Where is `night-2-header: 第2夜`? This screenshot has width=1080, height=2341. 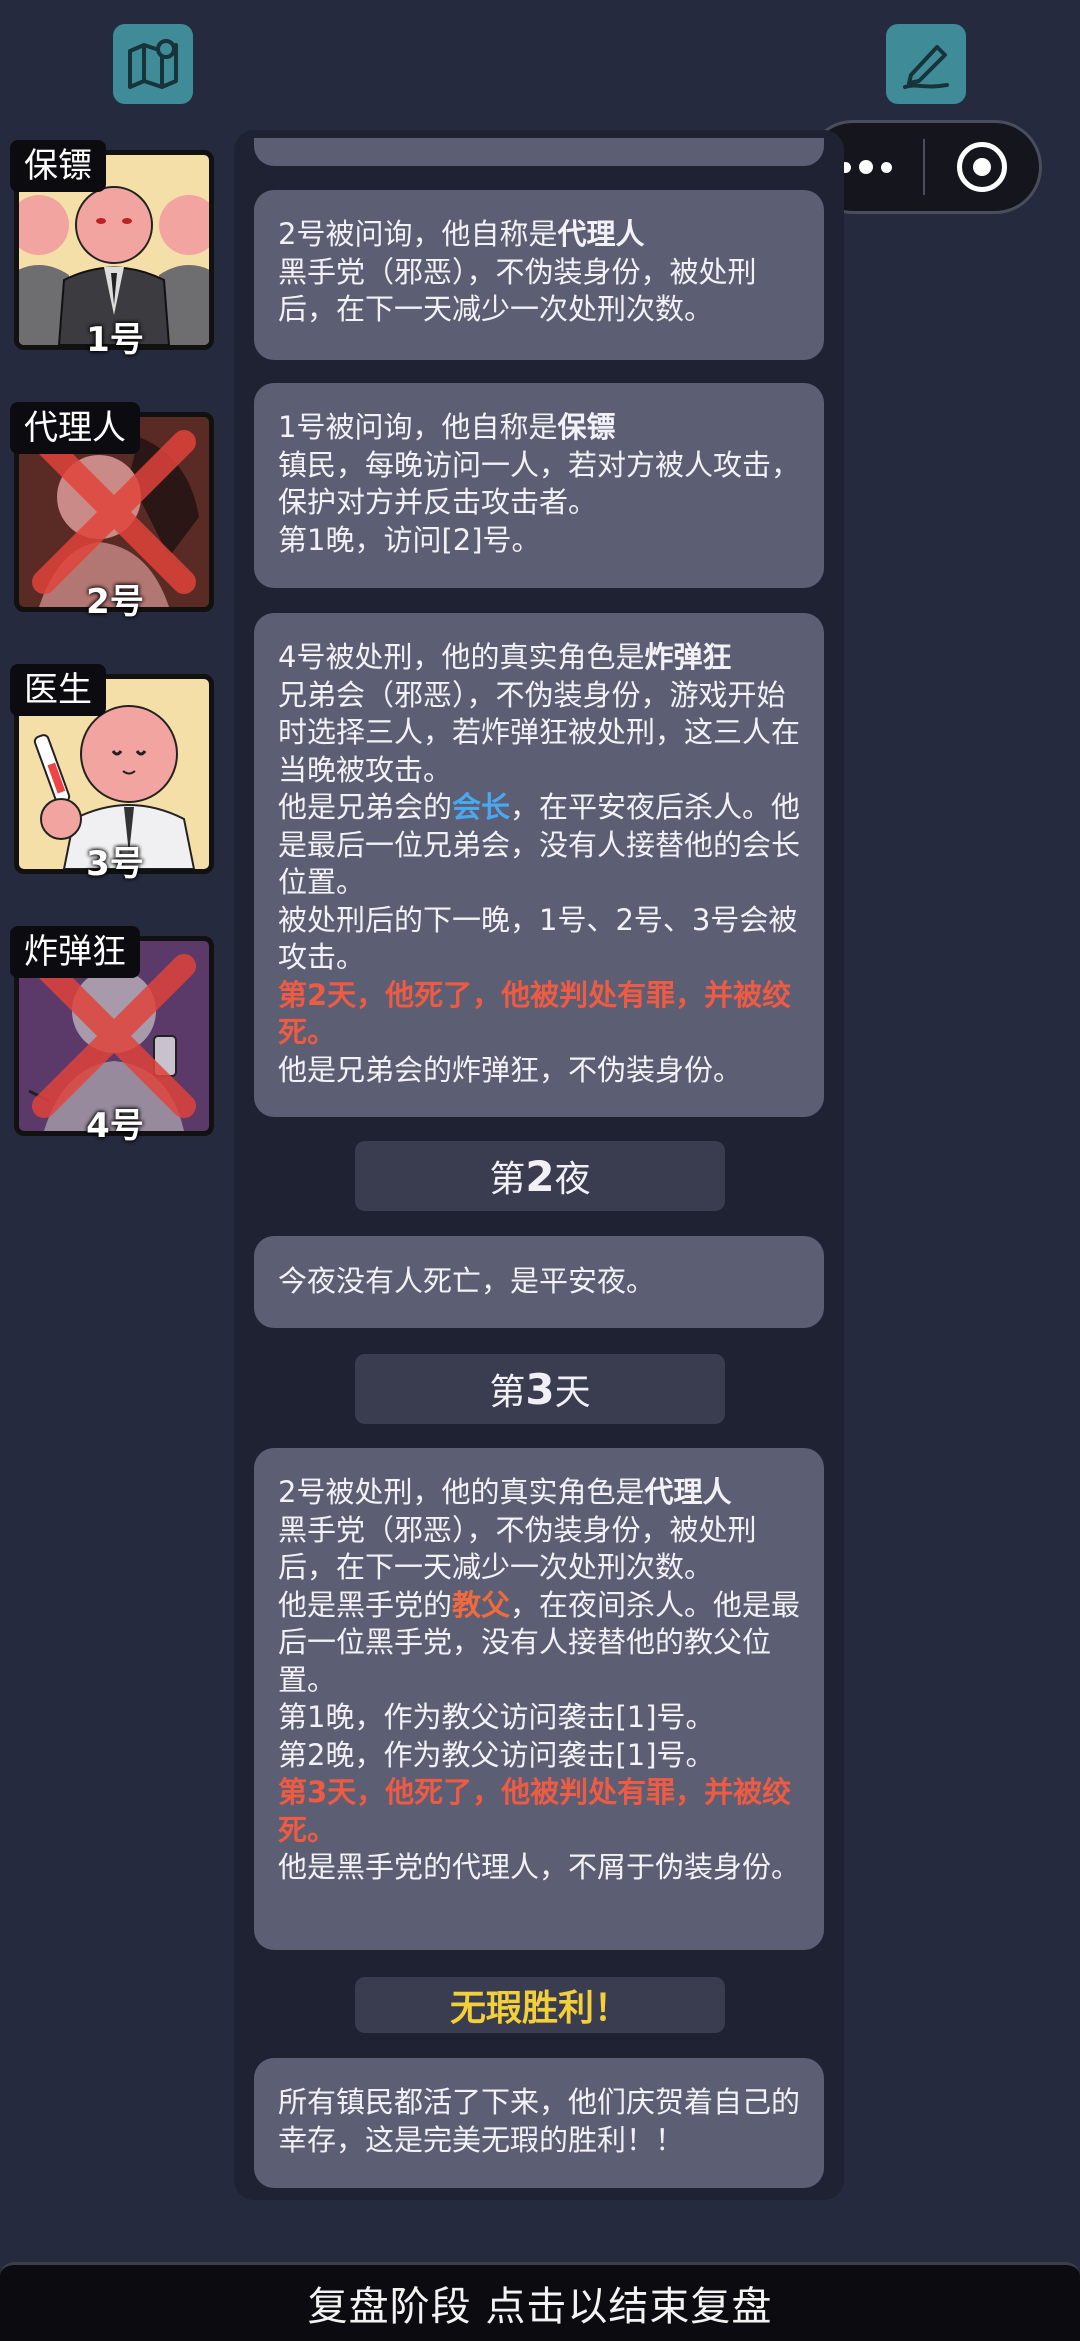 night-2-header: 第2夜 is located at coordinates (540, 1176).